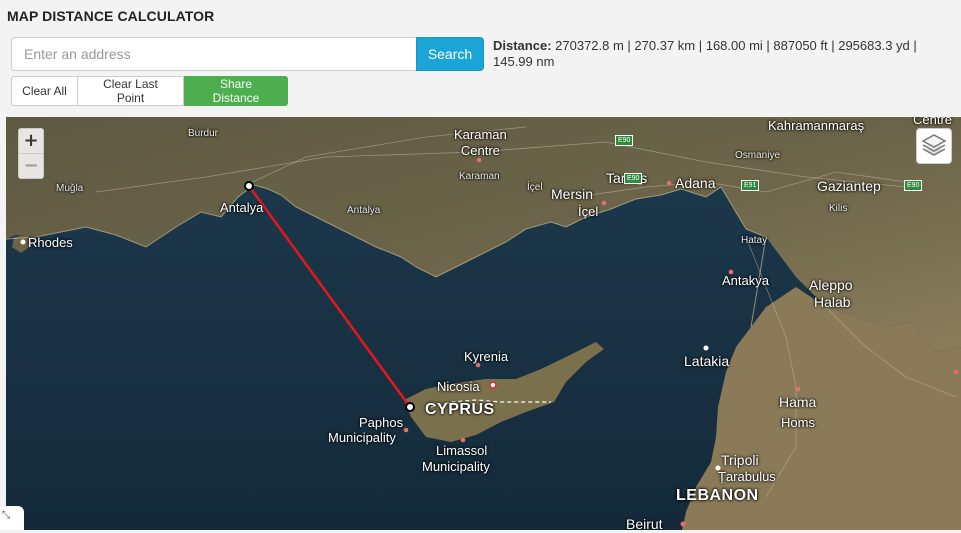 Image resolution: width=961 pixels, height=533 pixels. Describe the element at coordinates (707, 361) in the screenshot. I see `label-latakia: Latakia` at that location.